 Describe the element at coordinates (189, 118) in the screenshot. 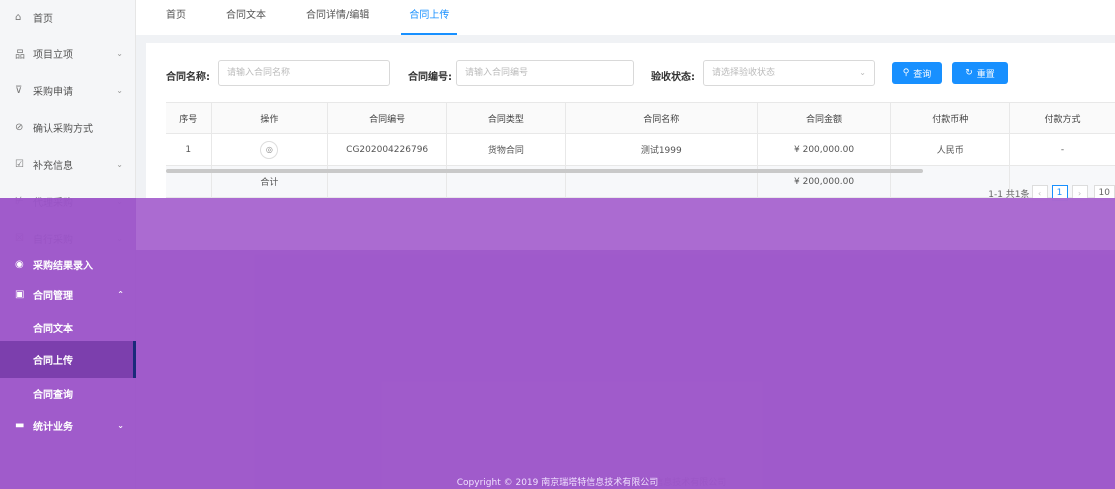

I see `header-index: 序号` at that location.